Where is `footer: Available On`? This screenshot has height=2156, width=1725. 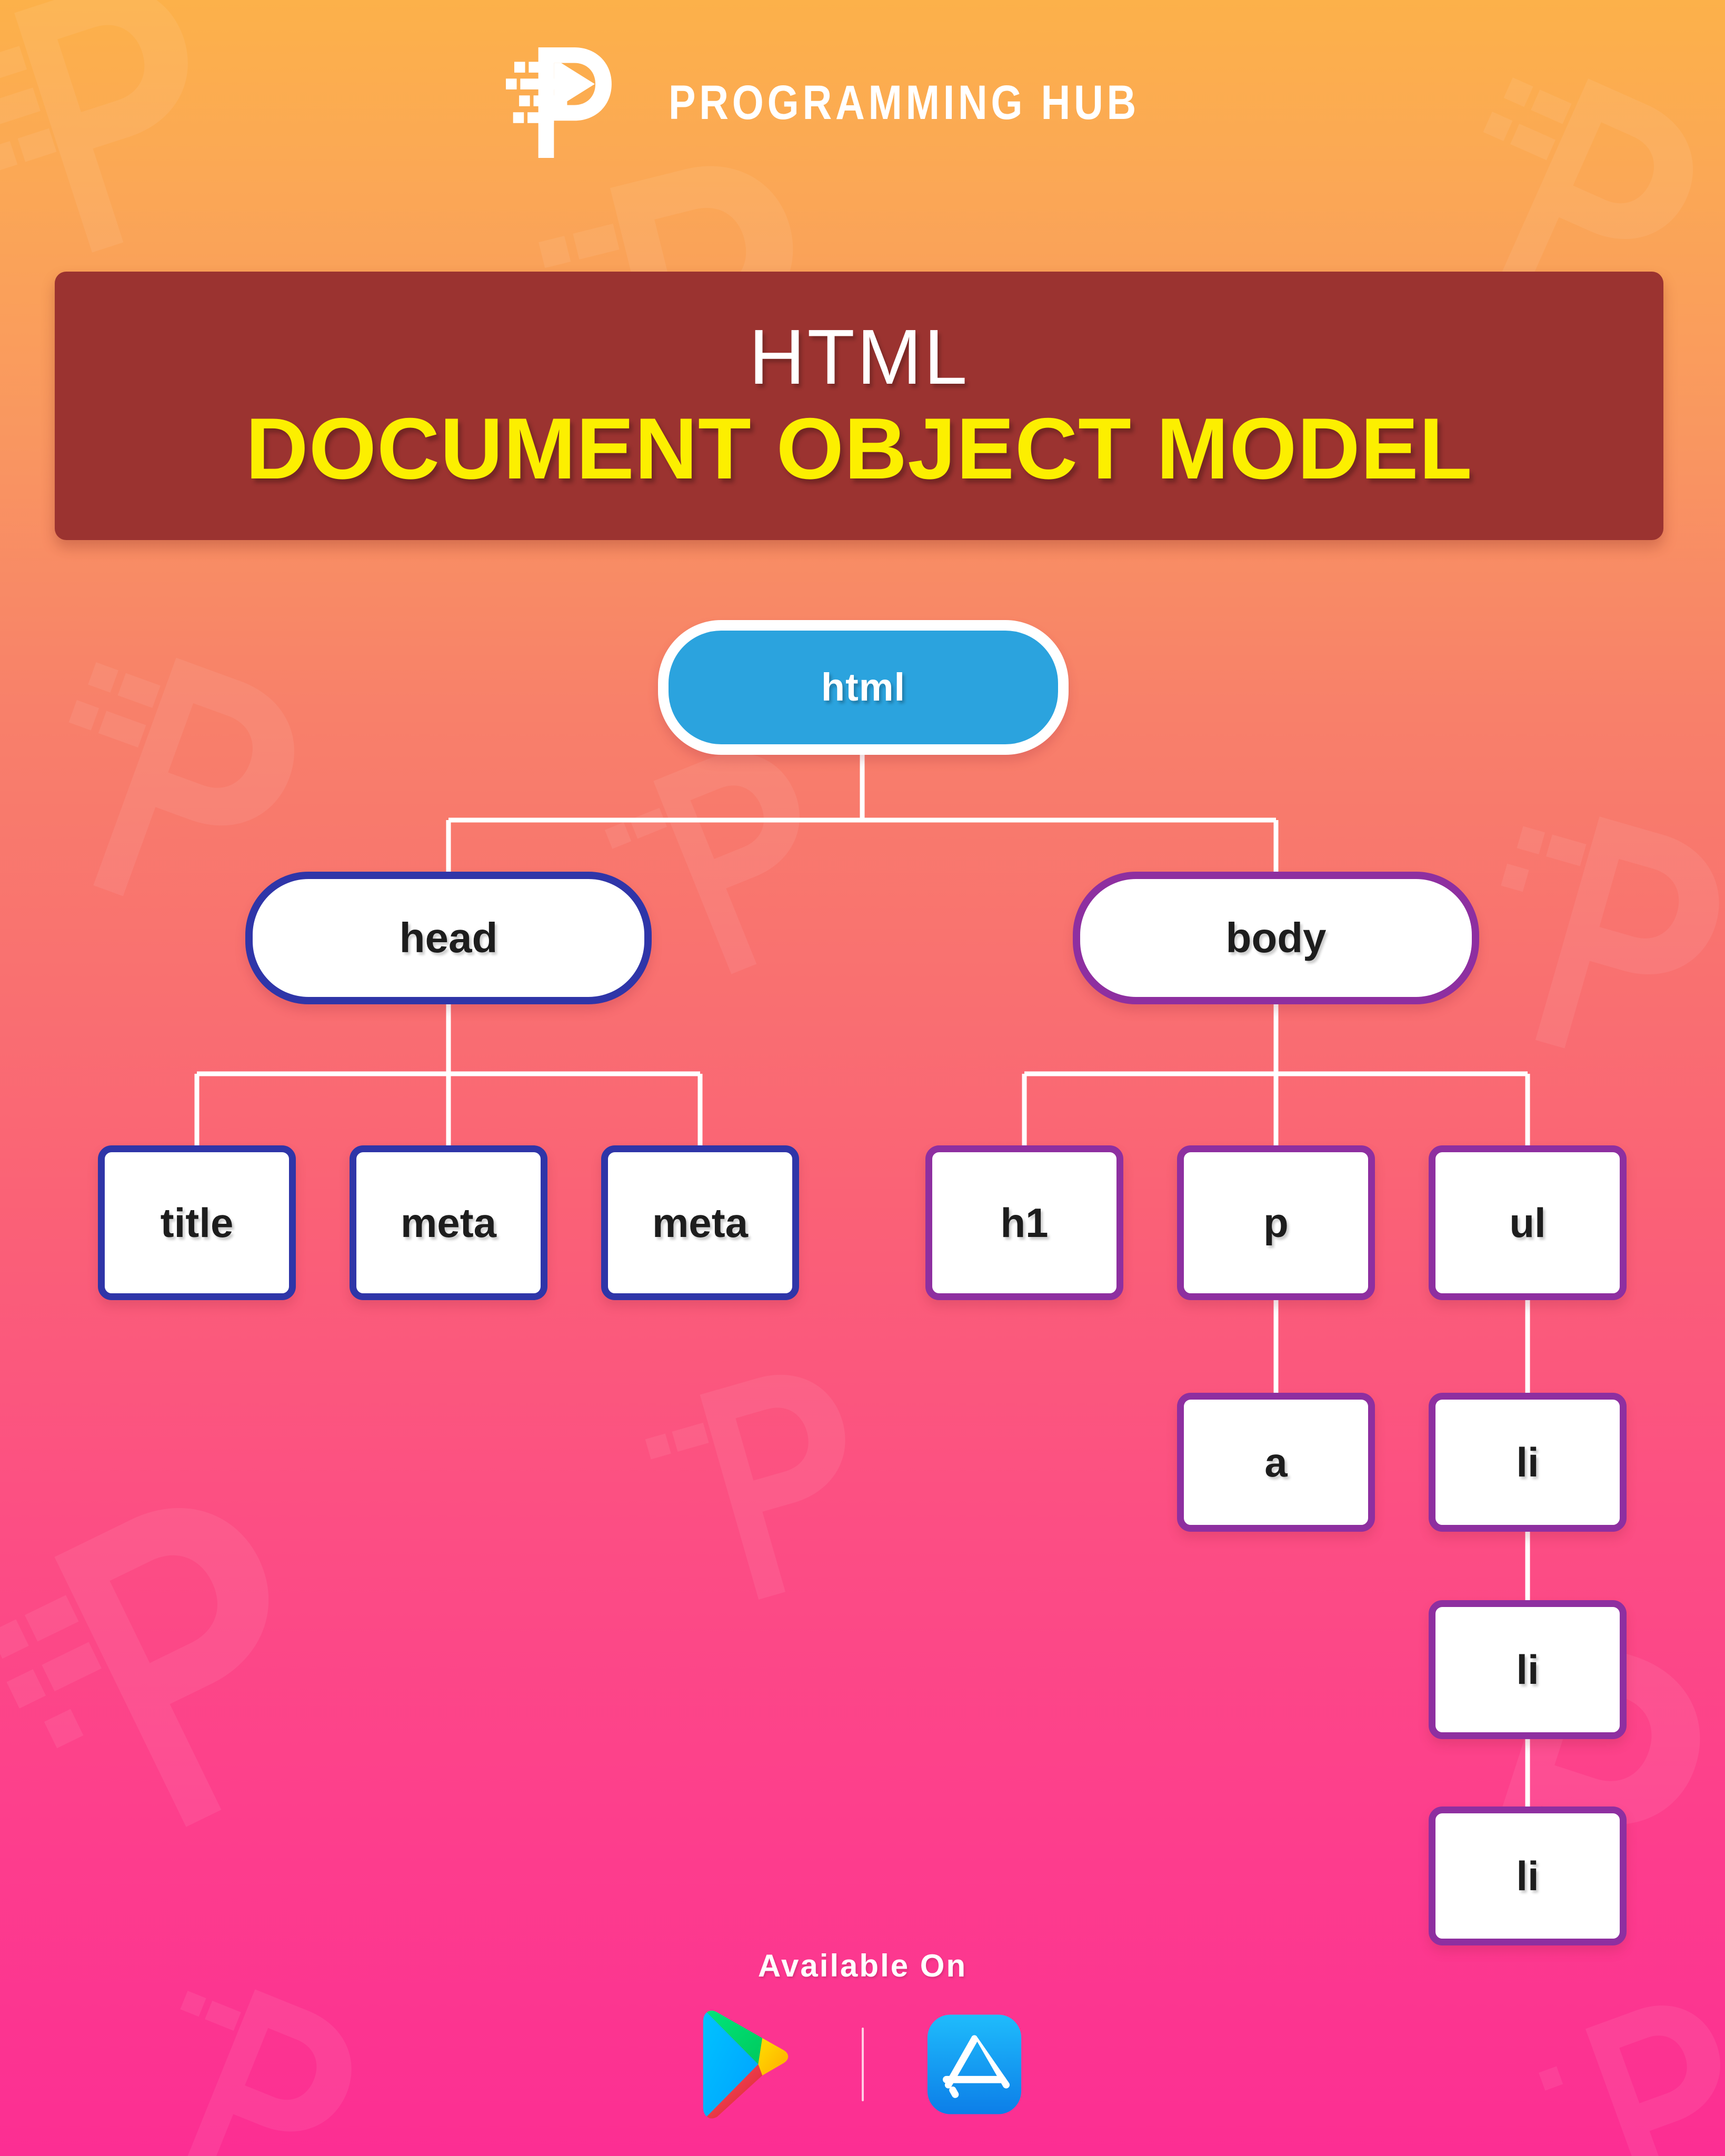
footer: Available On is located at coordinates (862, 2034).